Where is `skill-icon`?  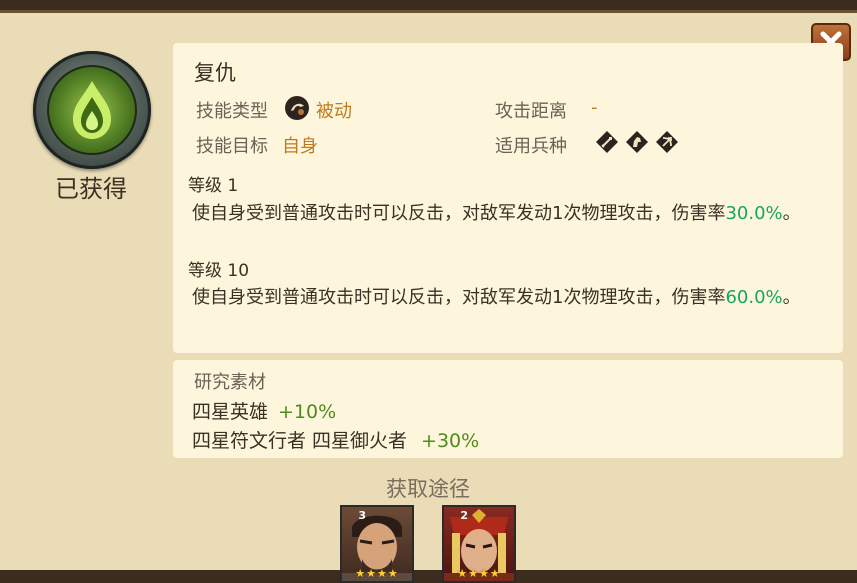 skill-icon is located at coordinates (92, 110).